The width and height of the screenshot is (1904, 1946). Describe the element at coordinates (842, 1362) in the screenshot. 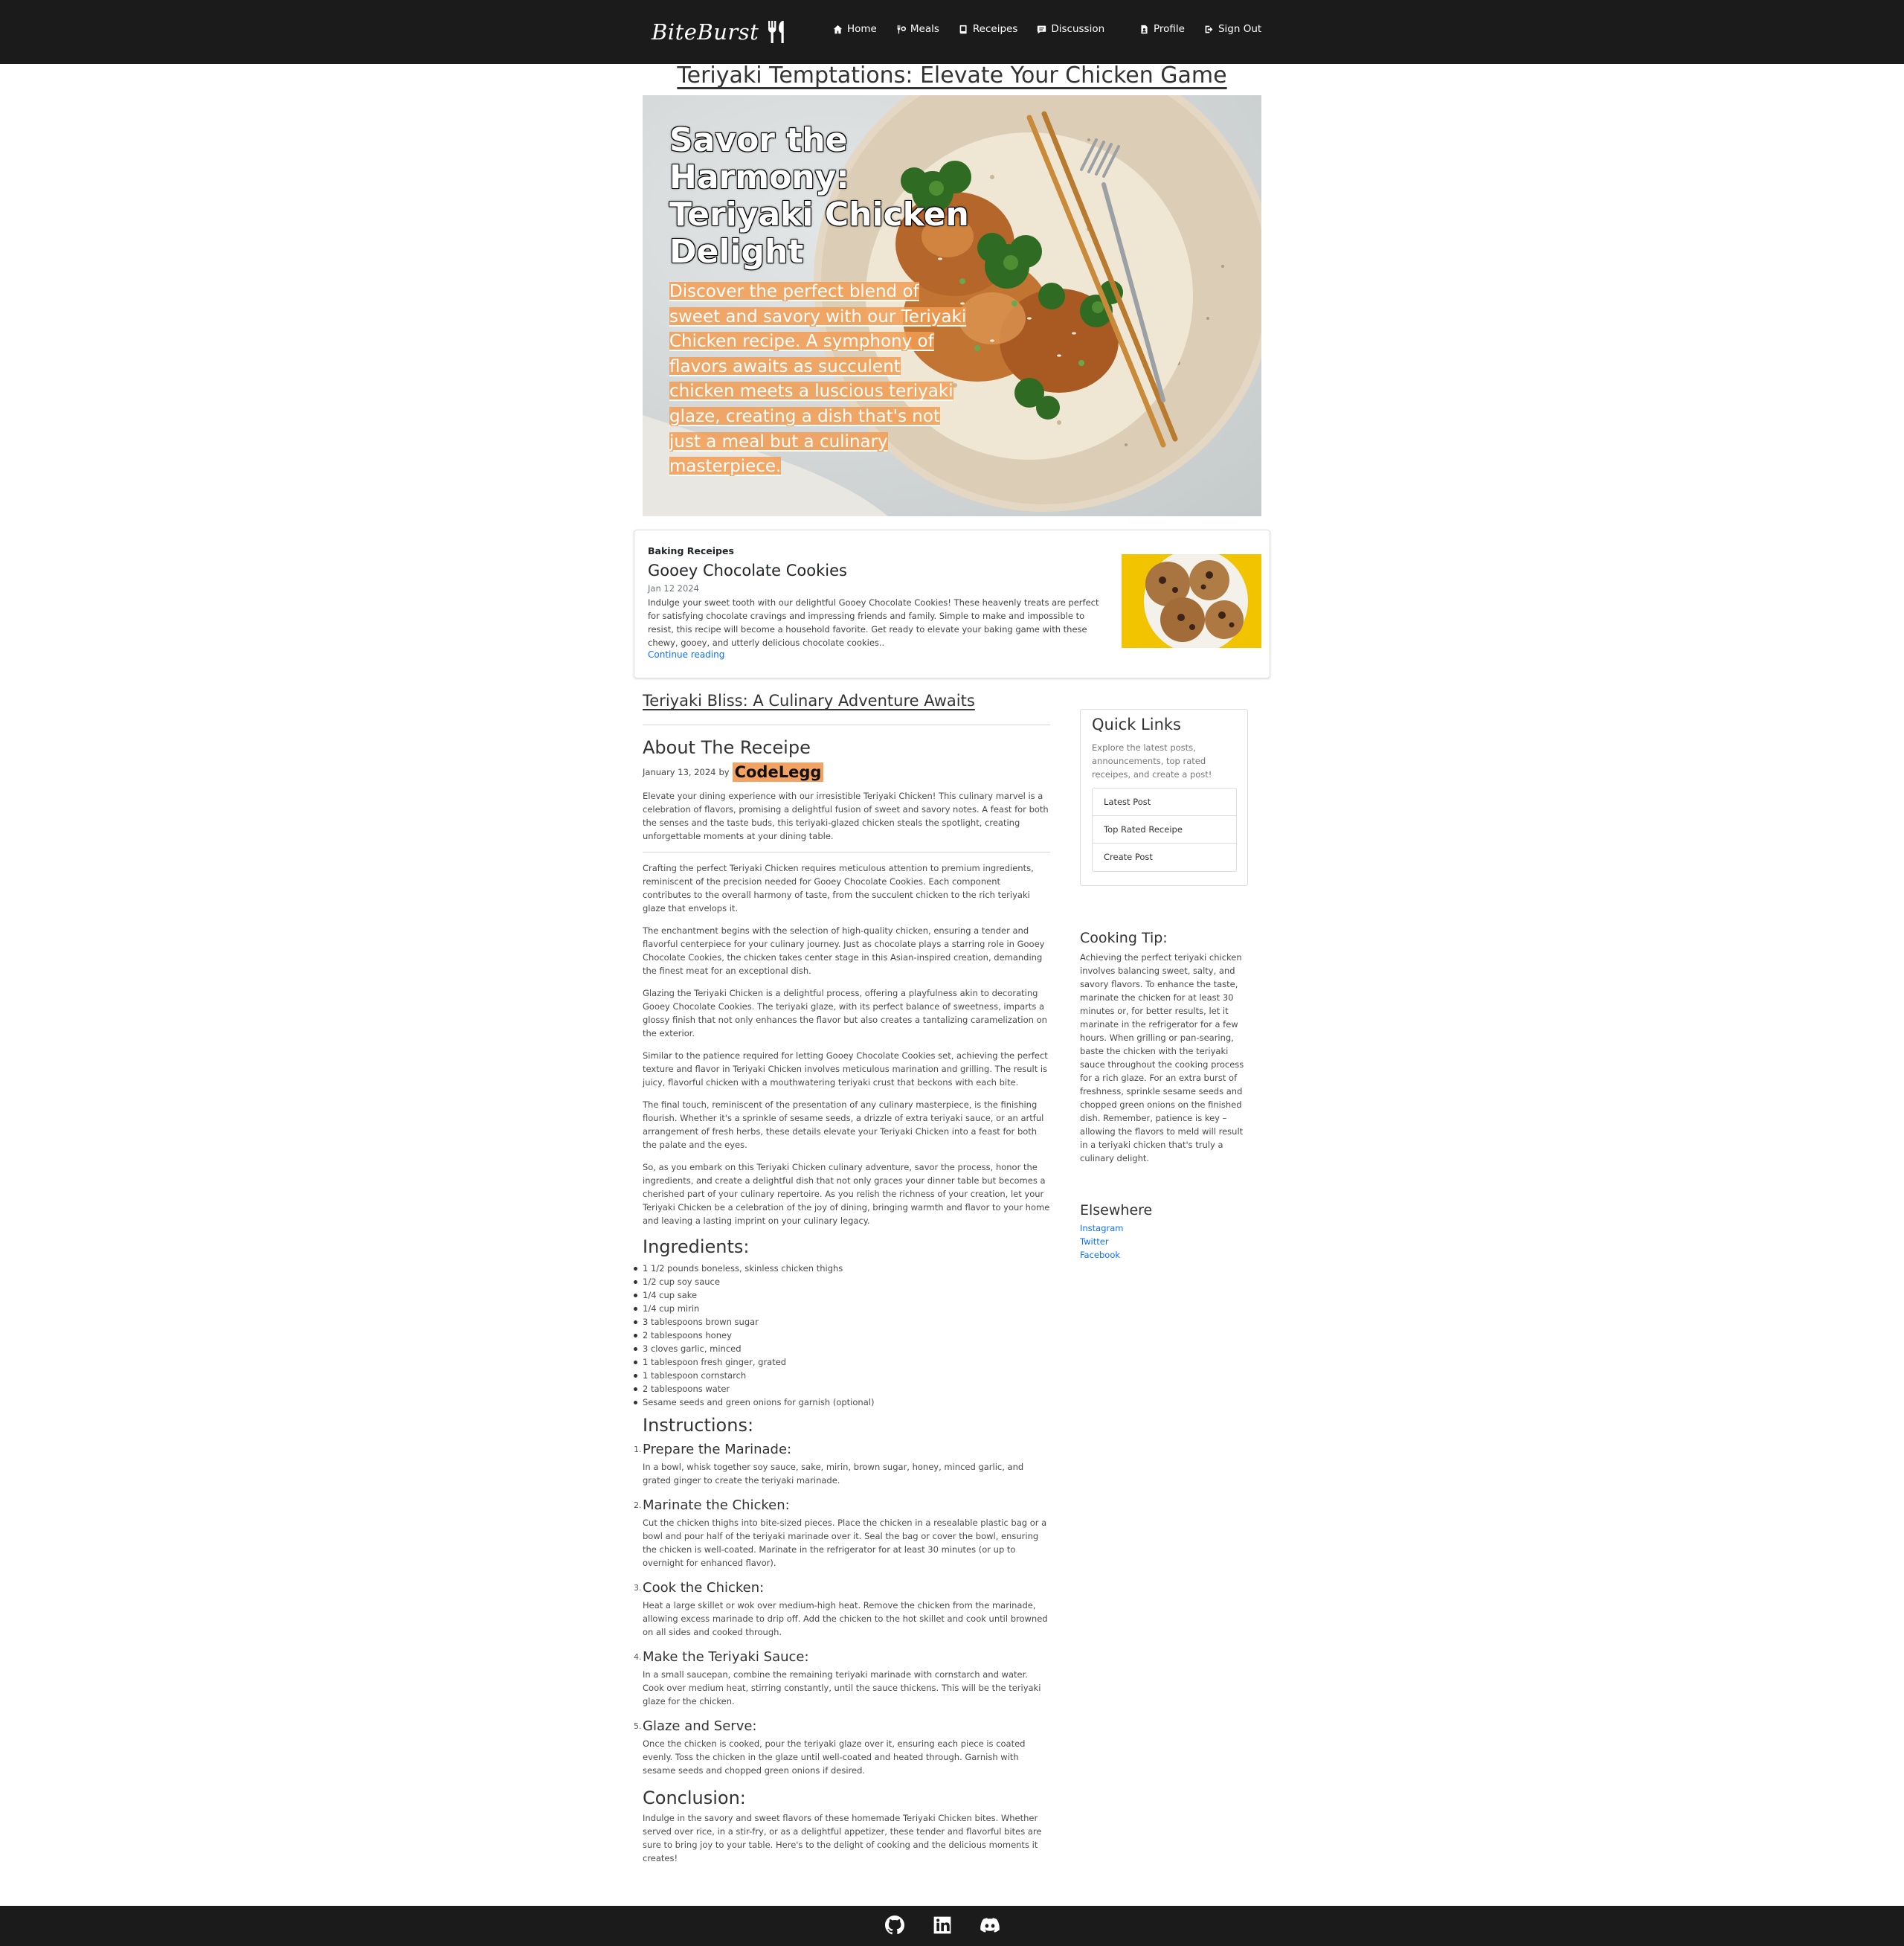

I see `ingredient-item: 1 tablespoon fresh ginger, grated` at that location.